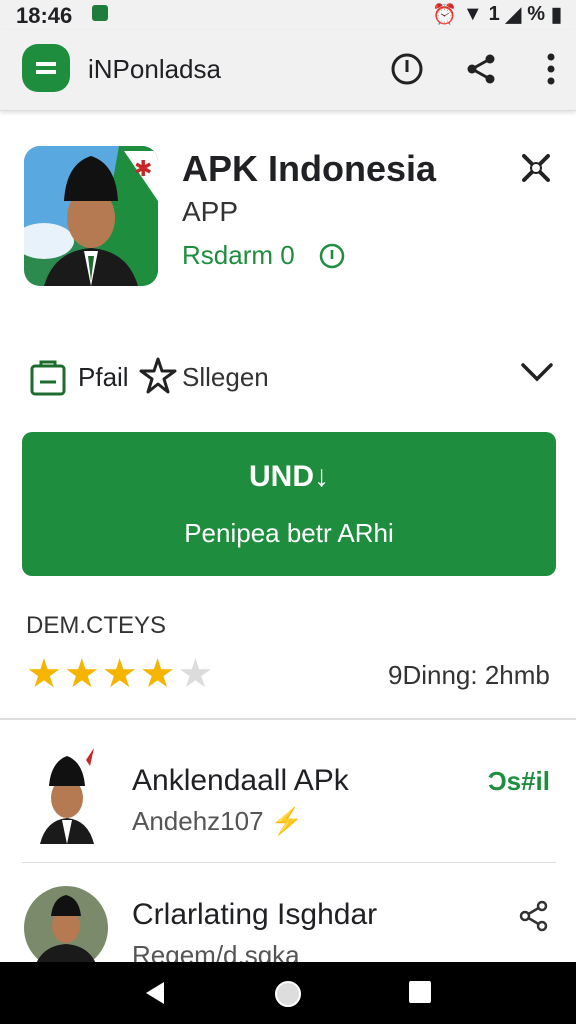 This screenshot has width=576, height=1024. I want to click on battery-icon: ▮, so click(556, 15).